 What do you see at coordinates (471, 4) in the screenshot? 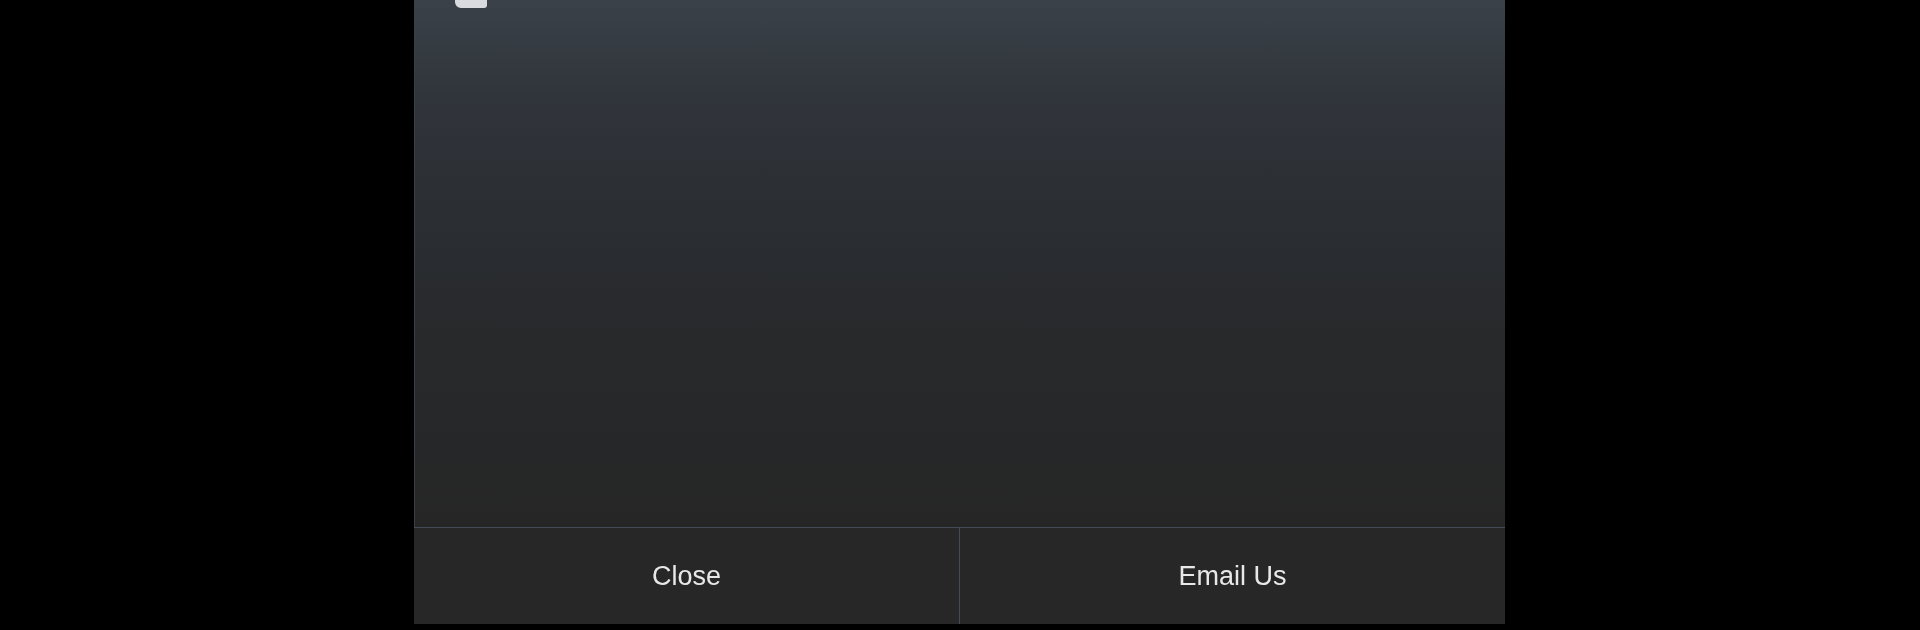
I see `clipped-icon` at bounding box center [471, 4].